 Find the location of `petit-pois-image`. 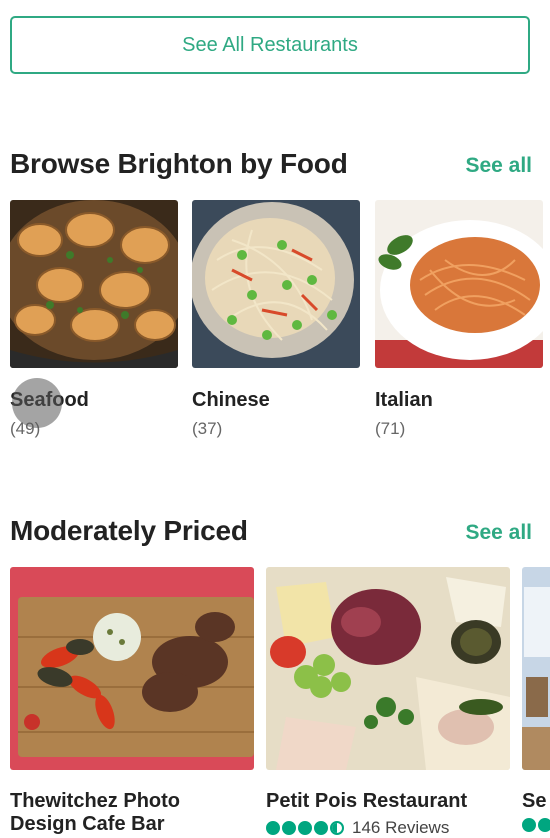

petit-pois-image is located at coordinates (388, 668).